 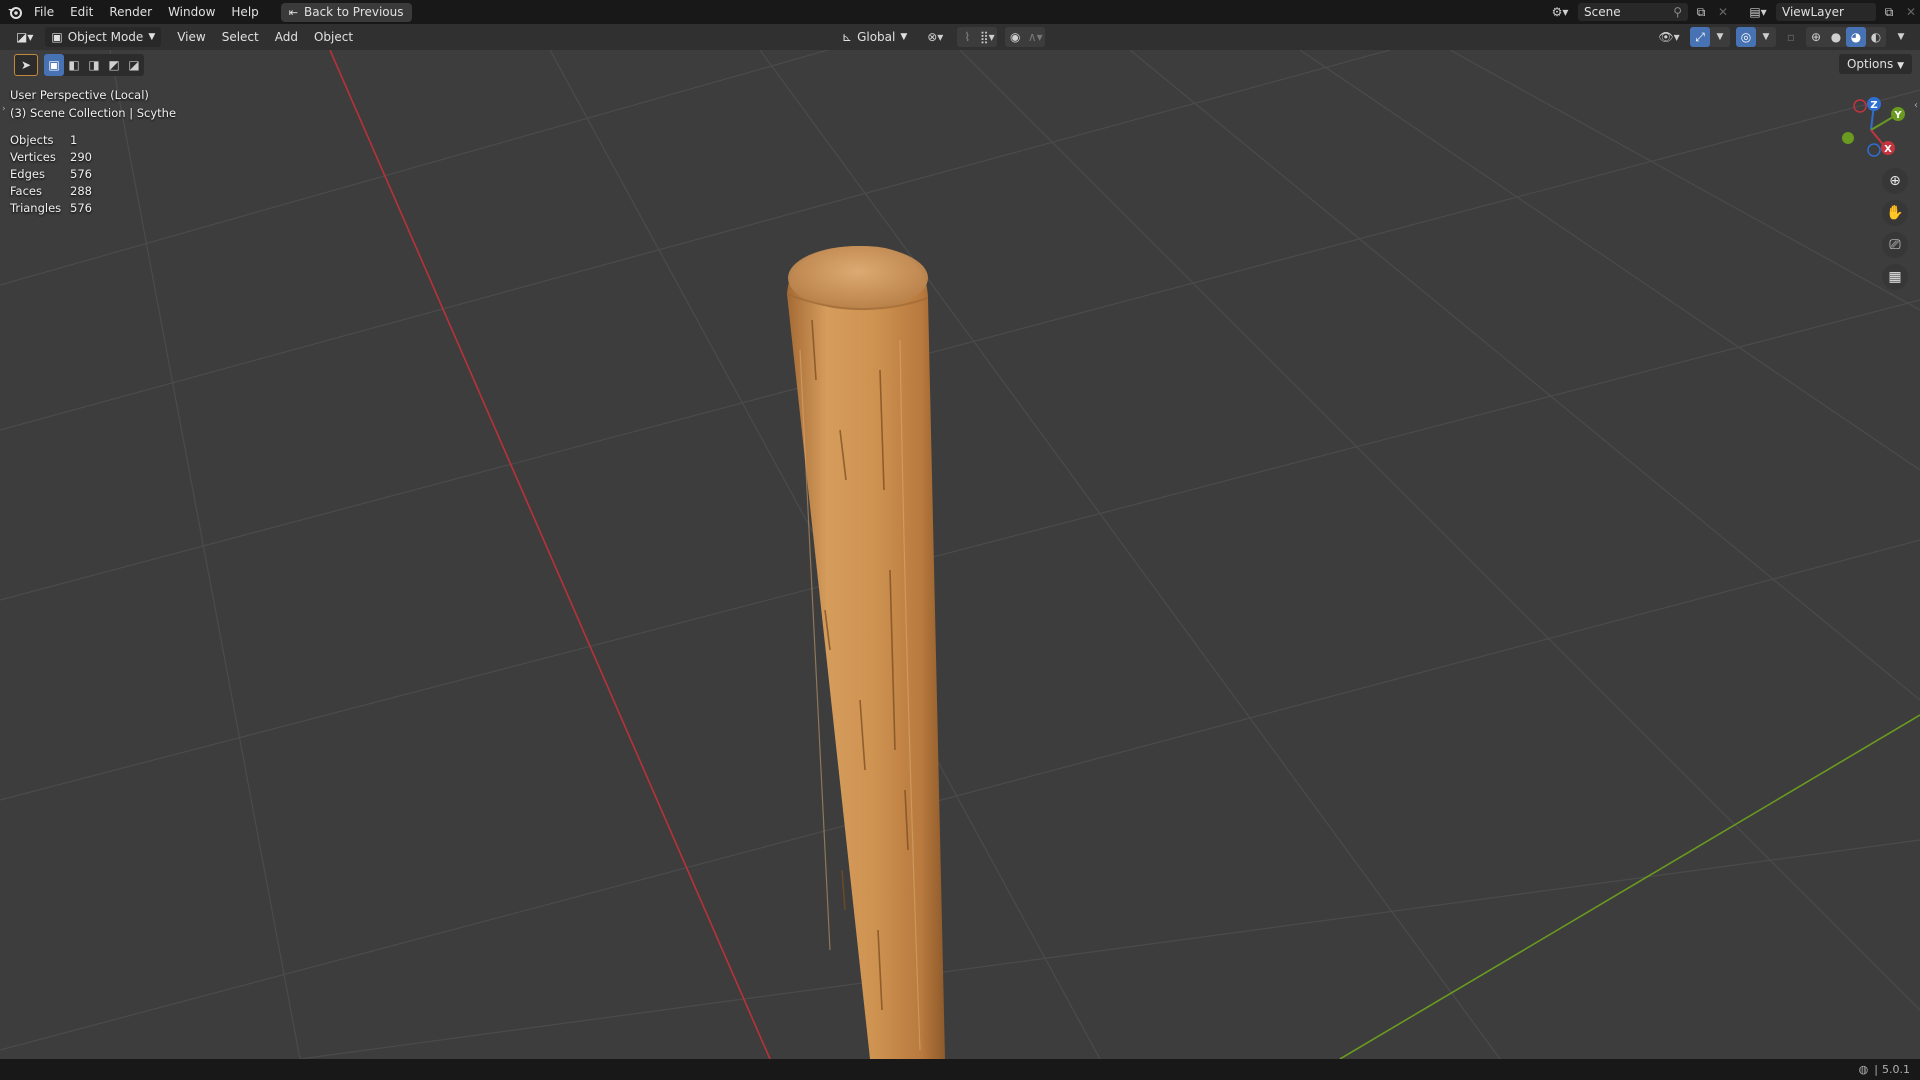 I want to click on zoom-icon: ⊕, so click(x=1895, y=181).